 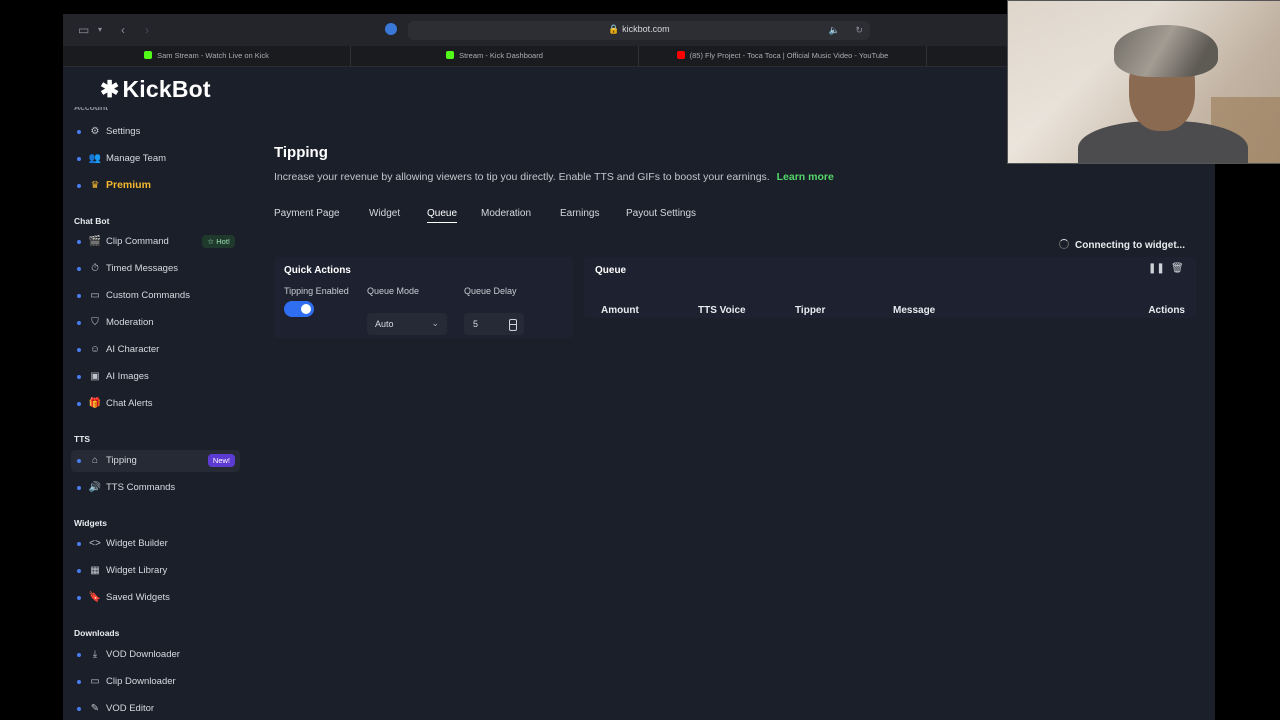 I want to click on browser-tab: Stream - Kick Dashboard, so click(x=495, y=56).